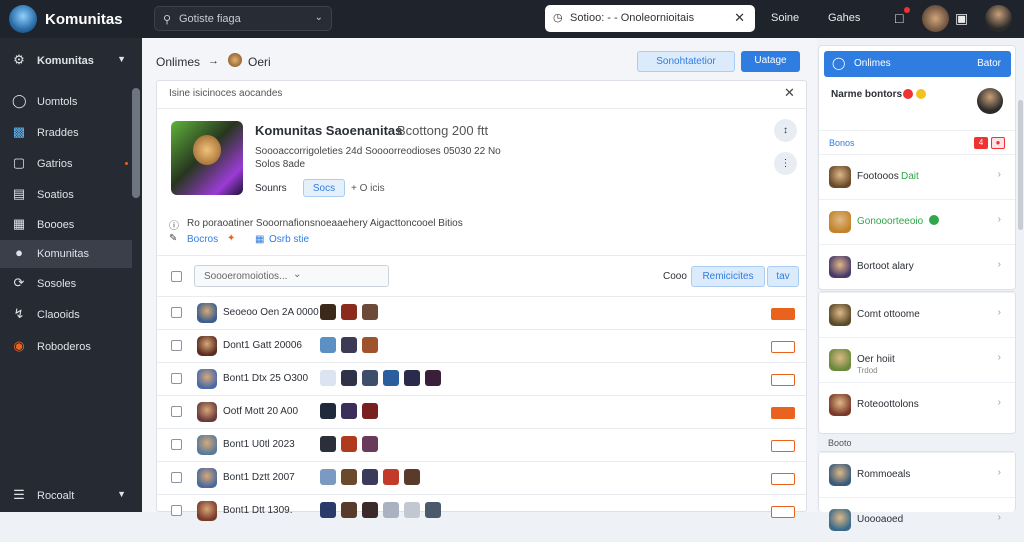  What do you see at coordinates (935, 18) in the screenshot?
I see `user-avatar-small` at bounding box center [935, 18].